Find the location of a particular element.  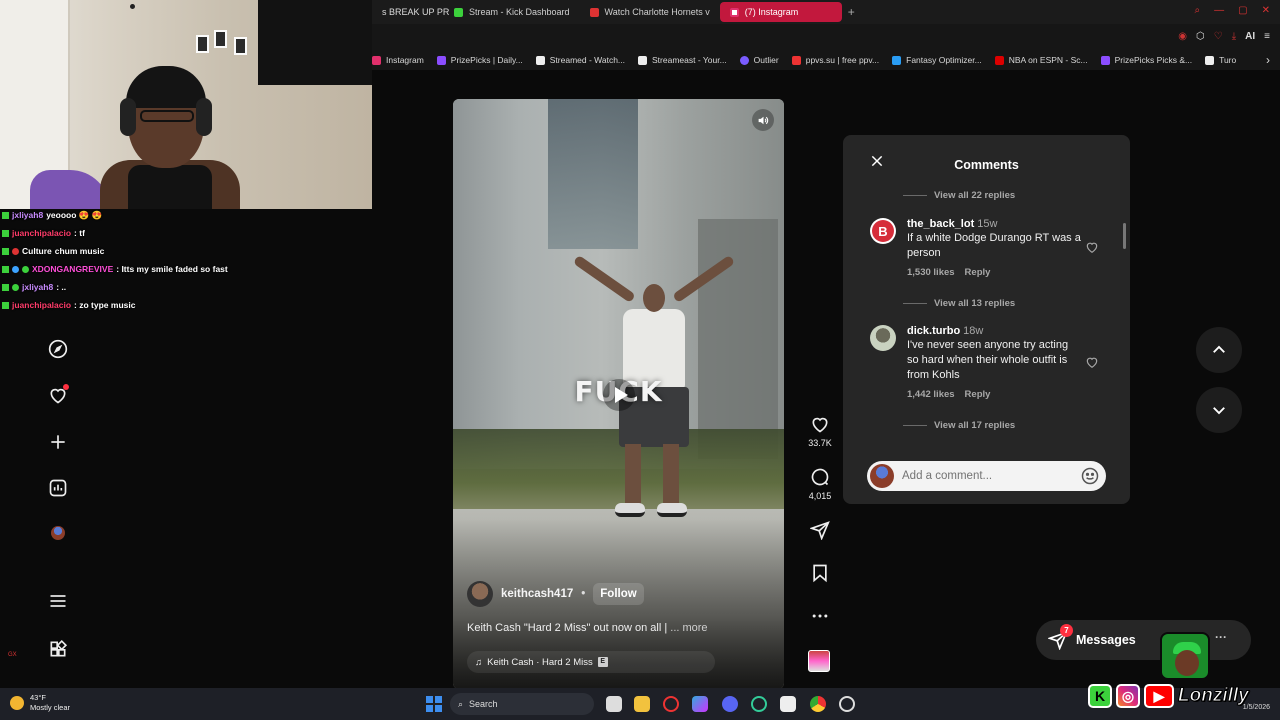

tab-label: s BREAK UP PR is located at coordinates (416, 12).